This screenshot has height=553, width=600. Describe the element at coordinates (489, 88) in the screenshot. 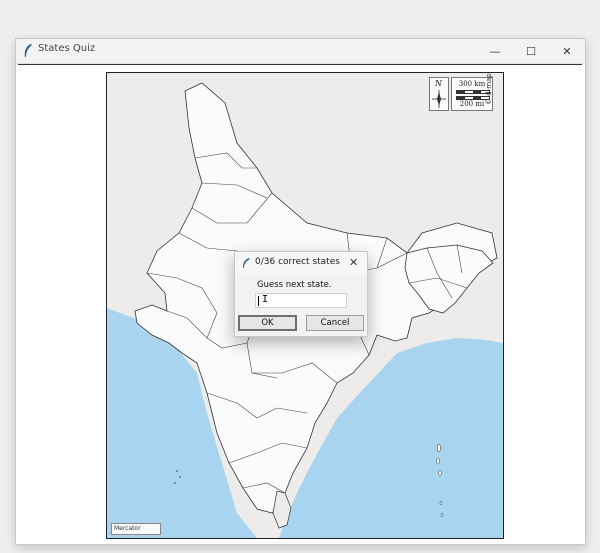

I see `copyright-label: © d-maps.com` at that location.